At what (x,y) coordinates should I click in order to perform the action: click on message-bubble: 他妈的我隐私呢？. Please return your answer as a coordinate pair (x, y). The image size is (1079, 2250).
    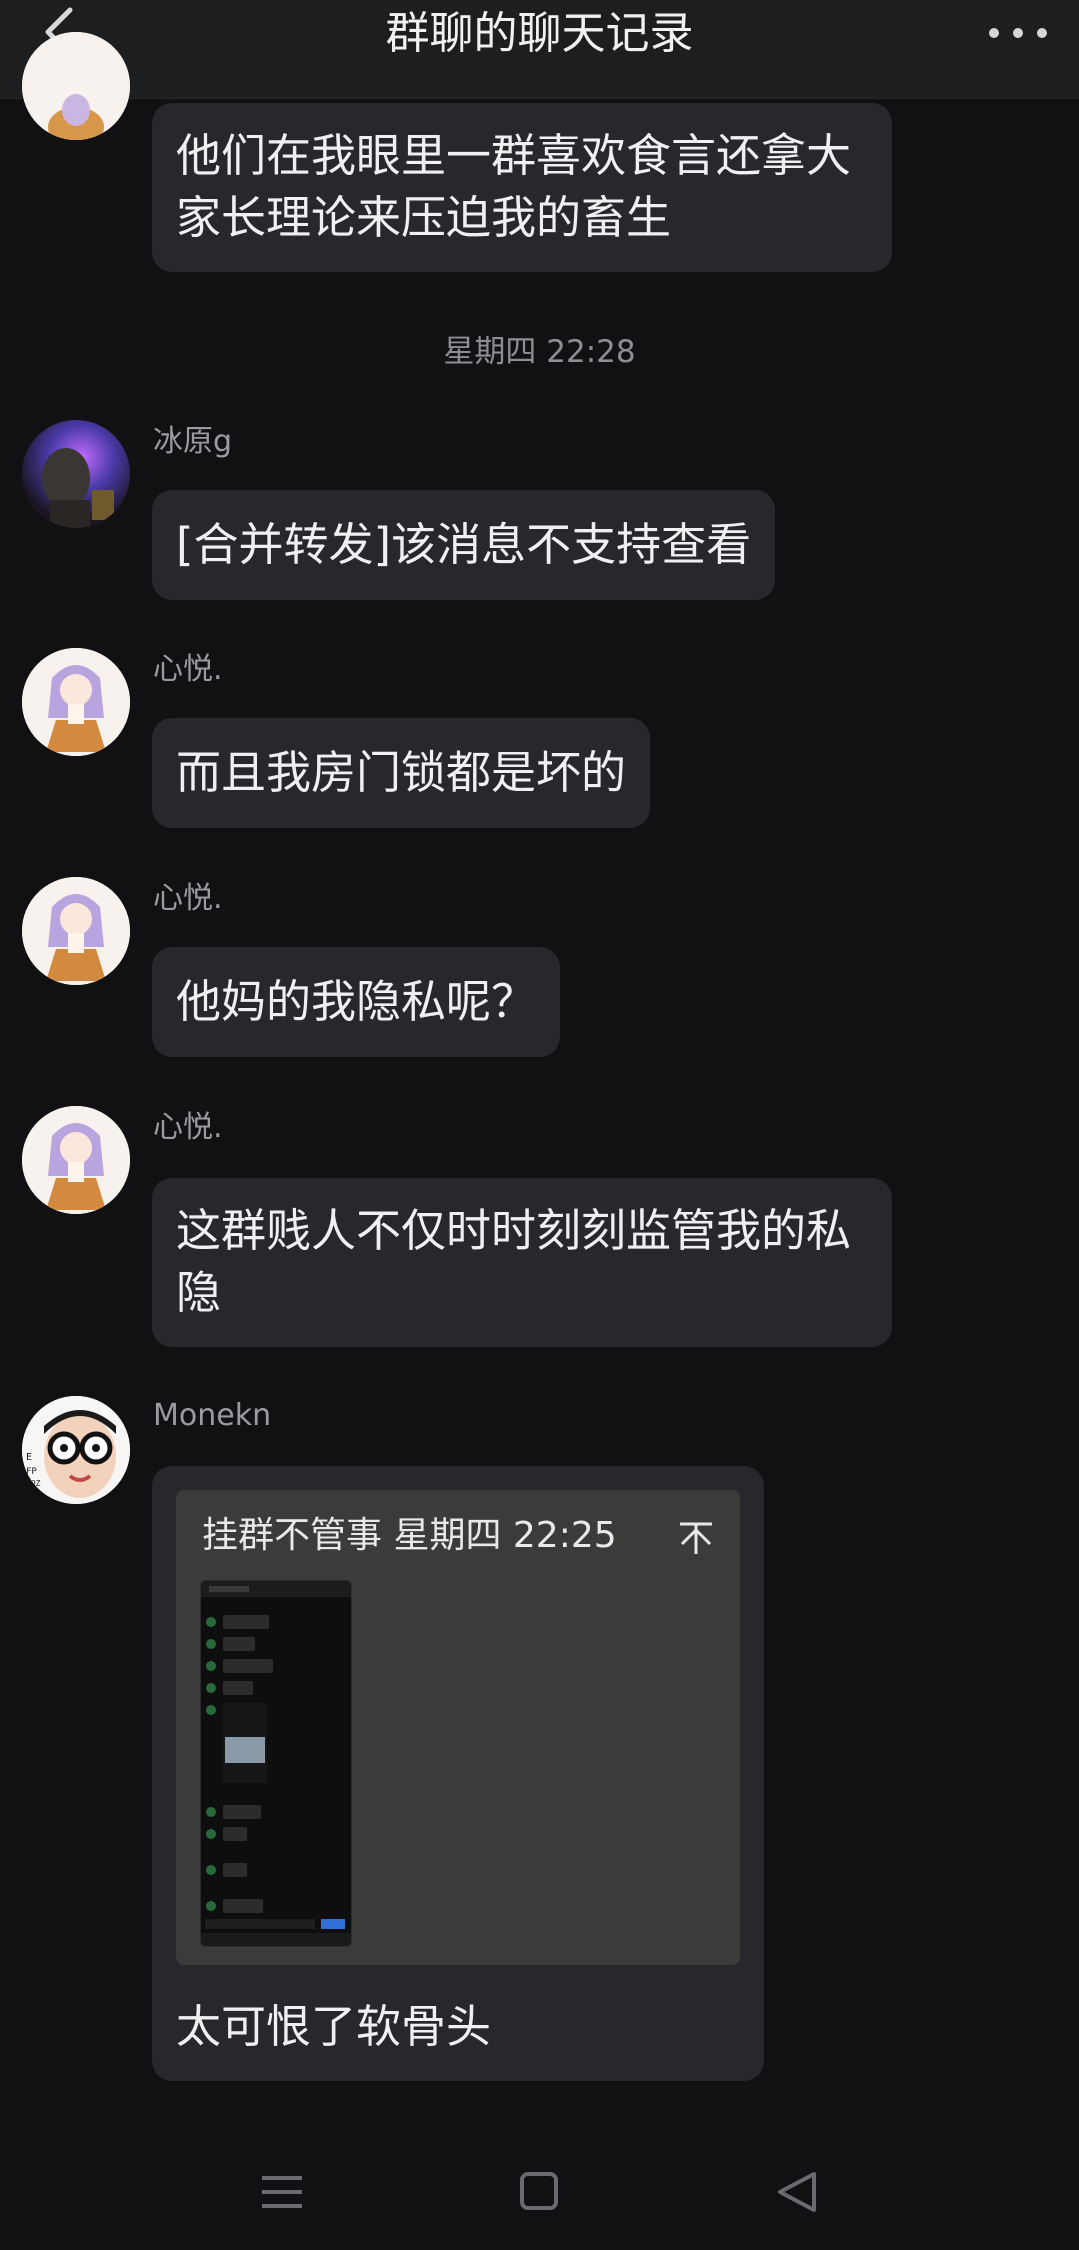
    Looking at the image, I should click on (356, 1002).